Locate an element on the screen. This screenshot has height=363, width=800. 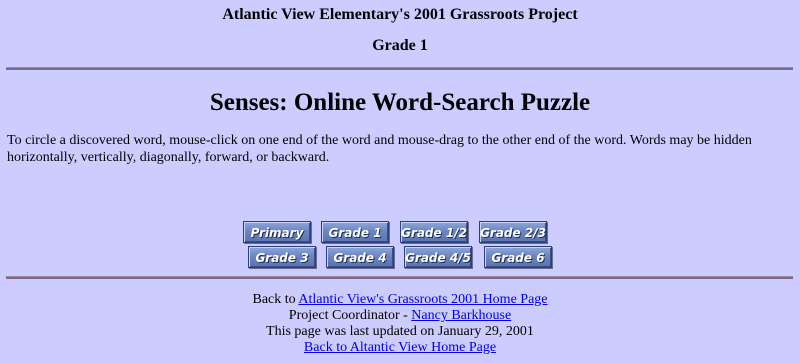
top-divider is located at coordinates (399, 68).